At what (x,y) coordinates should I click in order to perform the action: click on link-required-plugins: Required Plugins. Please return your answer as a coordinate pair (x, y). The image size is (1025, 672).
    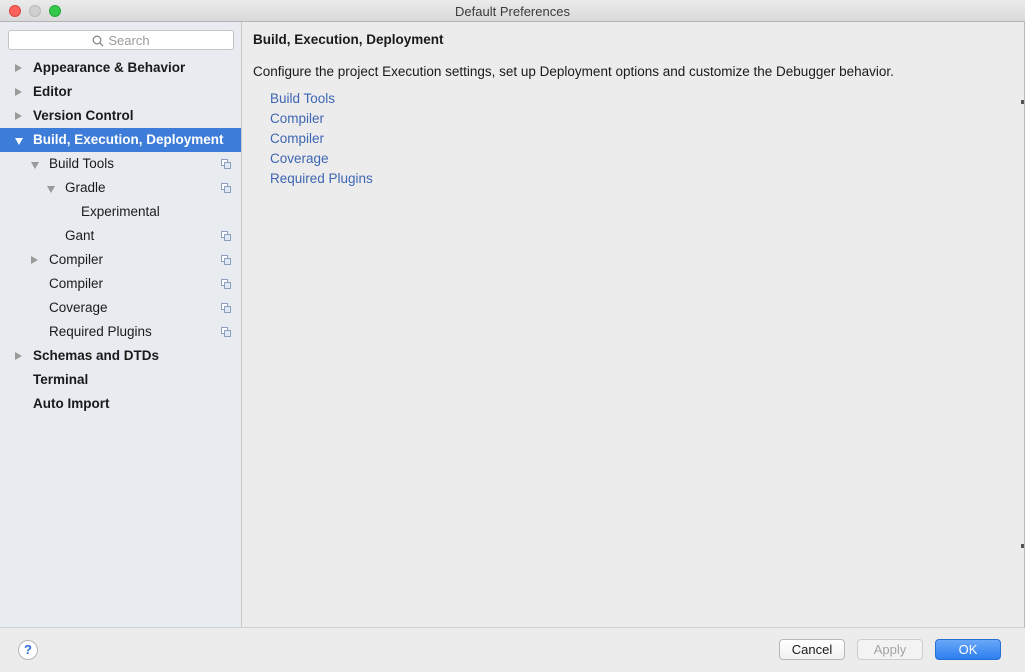
    Looking at the image, I should click on (321, 179).